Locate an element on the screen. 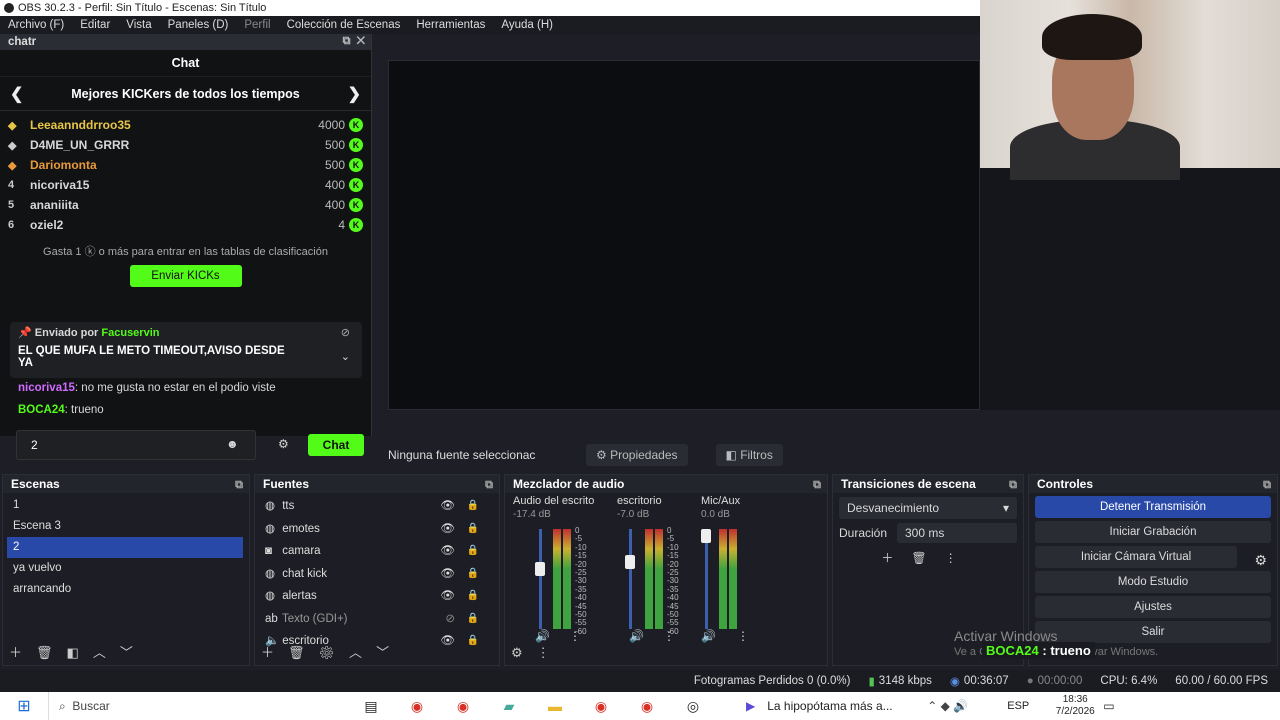 The image size is (1280, 720). chevron-down-icon: ⌄ is located at coordinates (345, 356).